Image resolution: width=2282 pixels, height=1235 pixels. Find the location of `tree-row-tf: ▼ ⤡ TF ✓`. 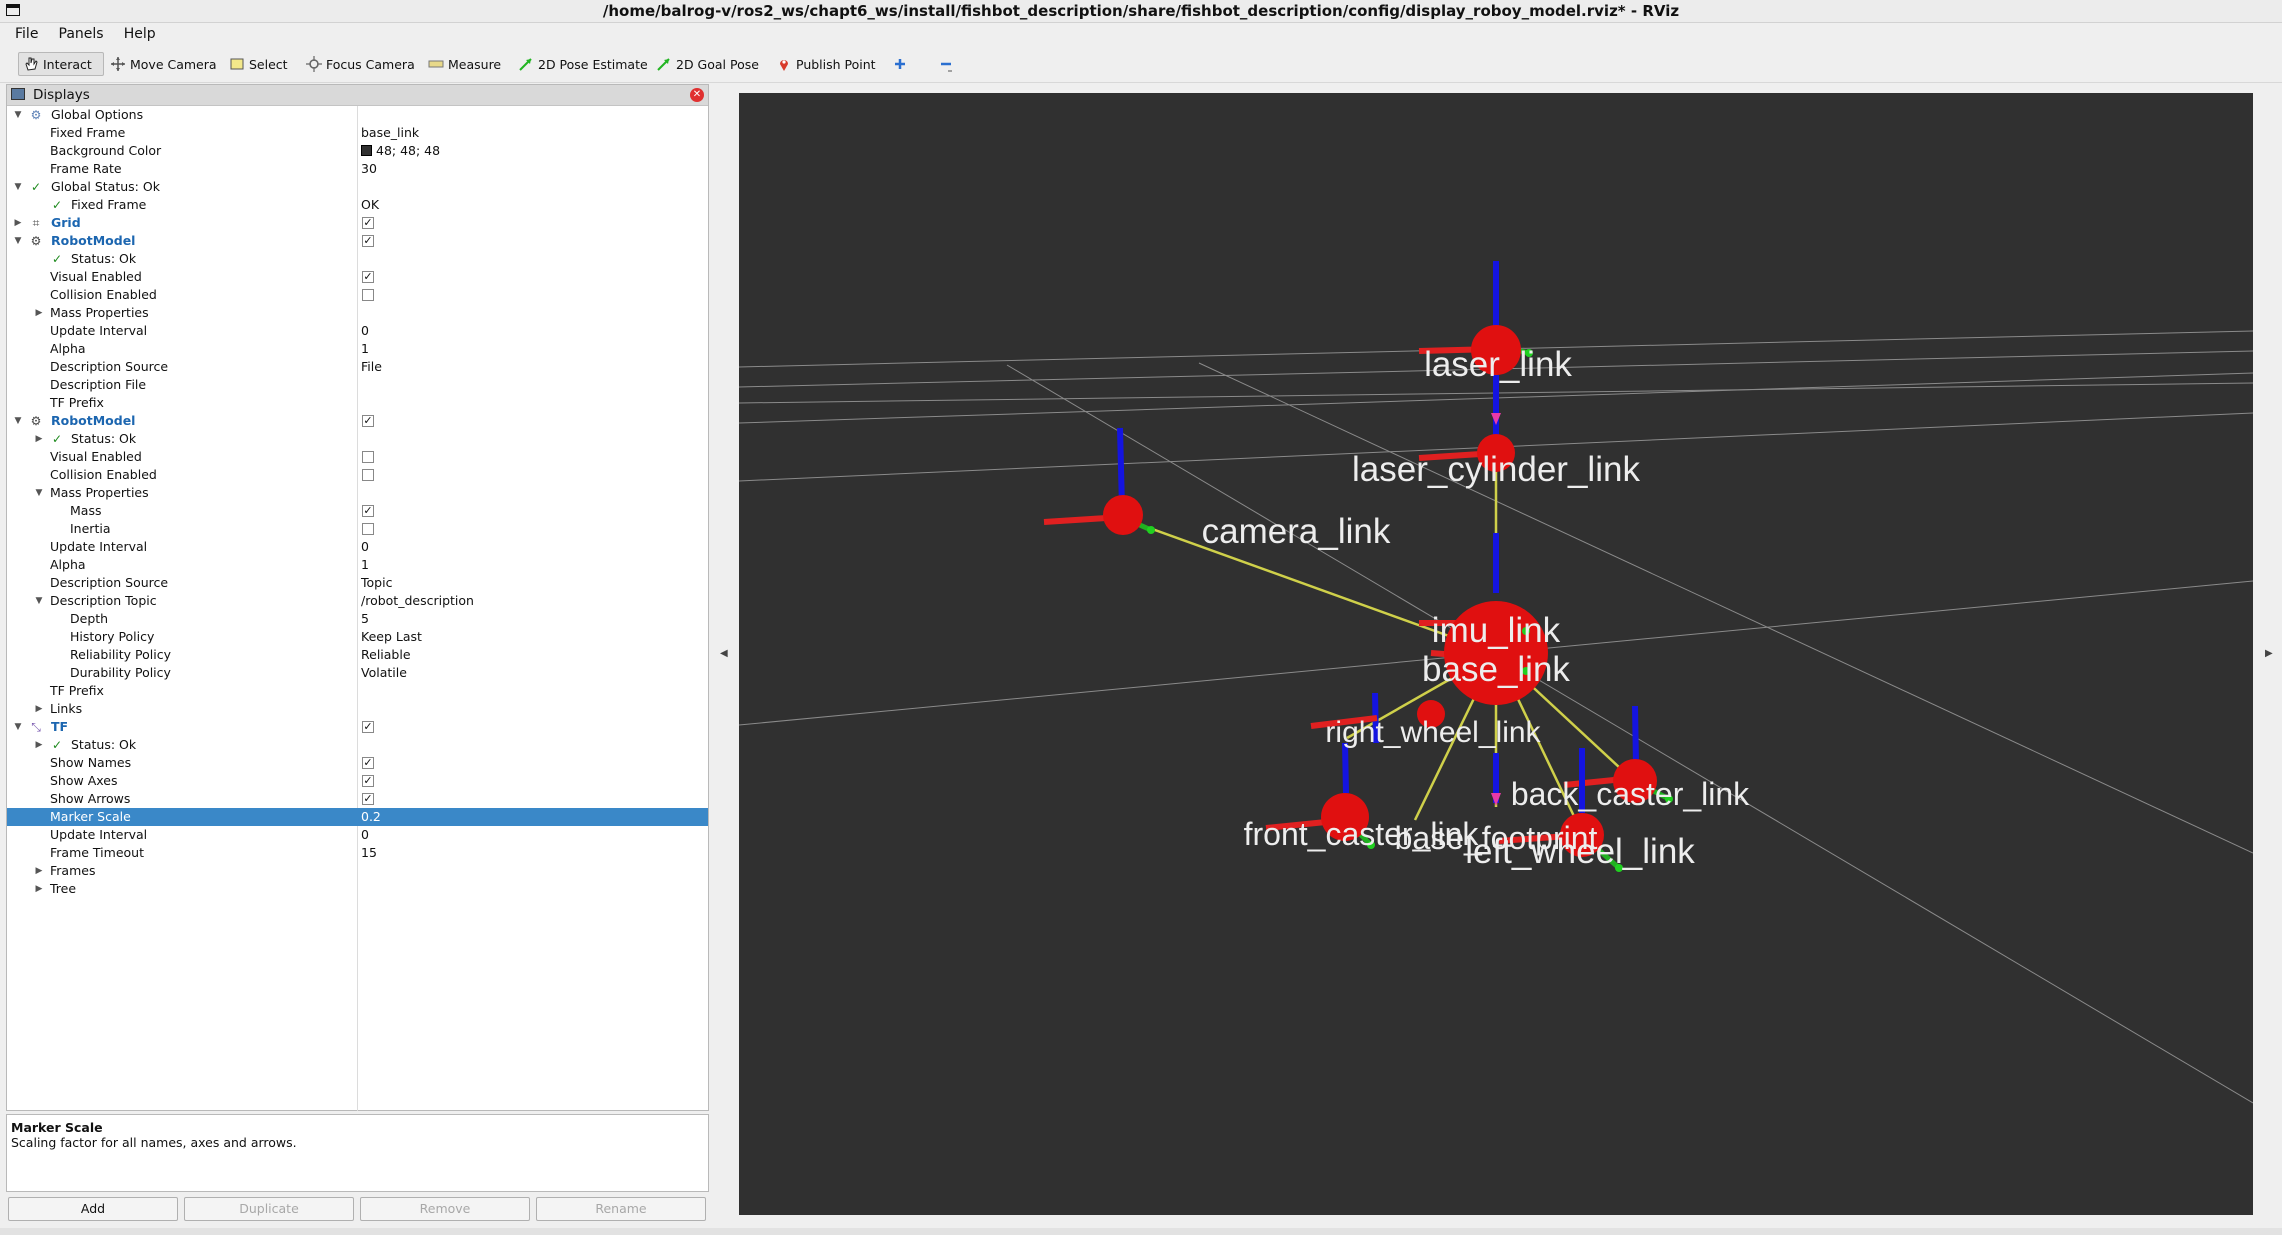

tree-row-tf: ▼ ⤡ TF ✓ is located at coordinates (357, 727).